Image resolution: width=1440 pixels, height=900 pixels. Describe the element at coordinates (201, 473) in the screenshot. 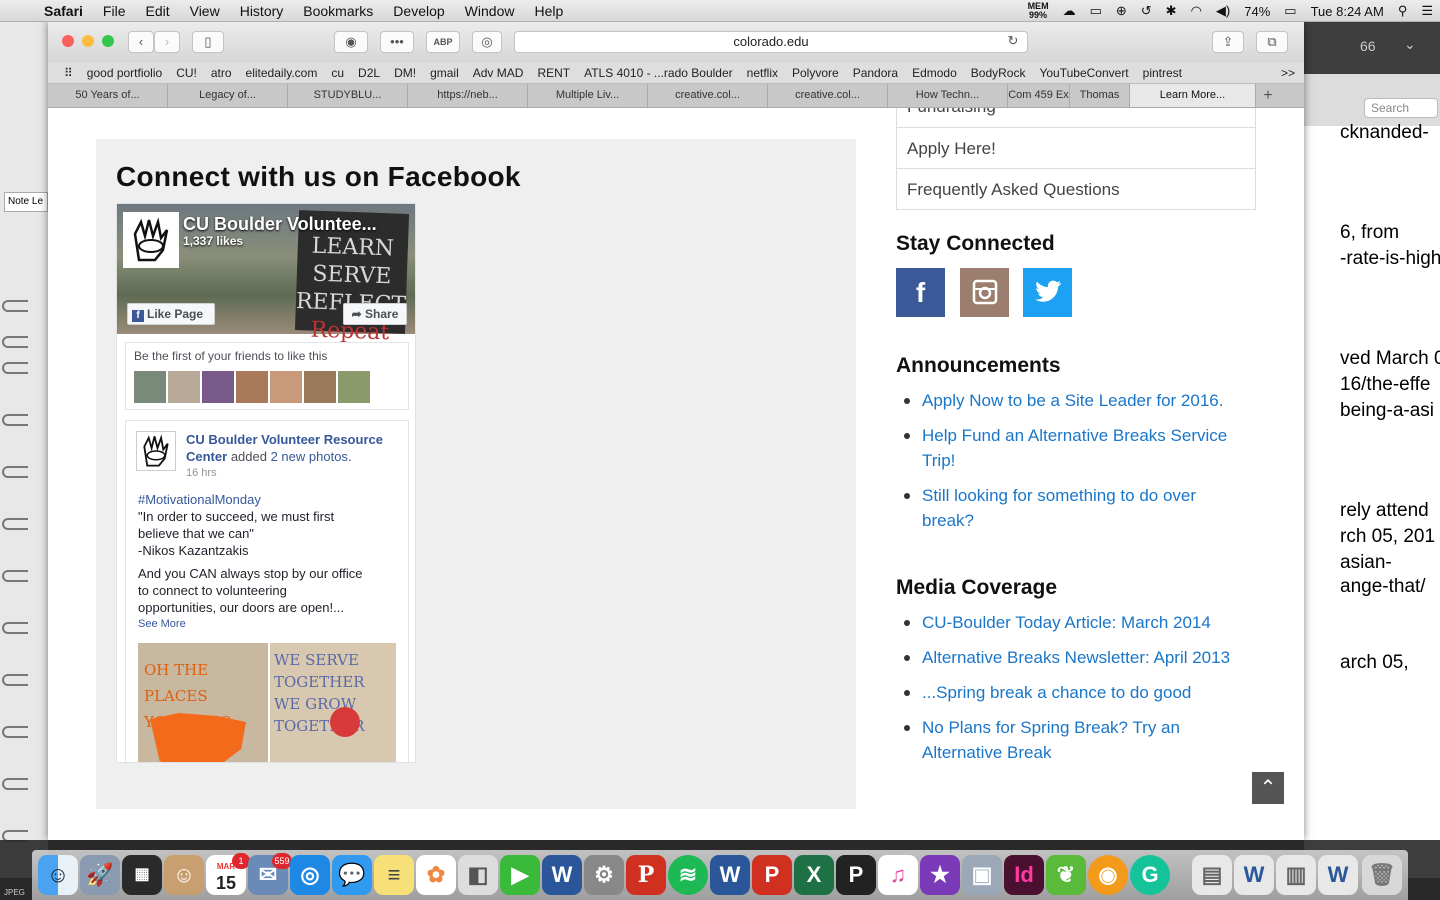

I see `post-timestamp: 16 hrs` at that location.